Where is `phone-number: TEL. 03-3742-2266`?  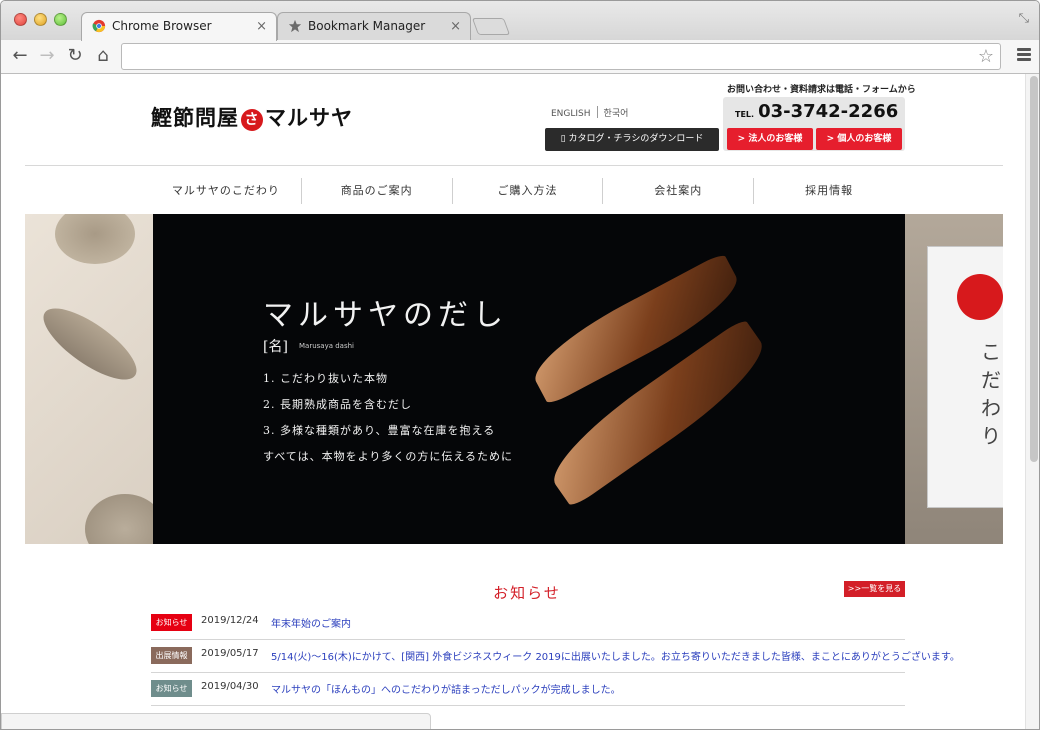
phone-number: TEL. 03-3742-2266 is located at coordinates (816, 111).